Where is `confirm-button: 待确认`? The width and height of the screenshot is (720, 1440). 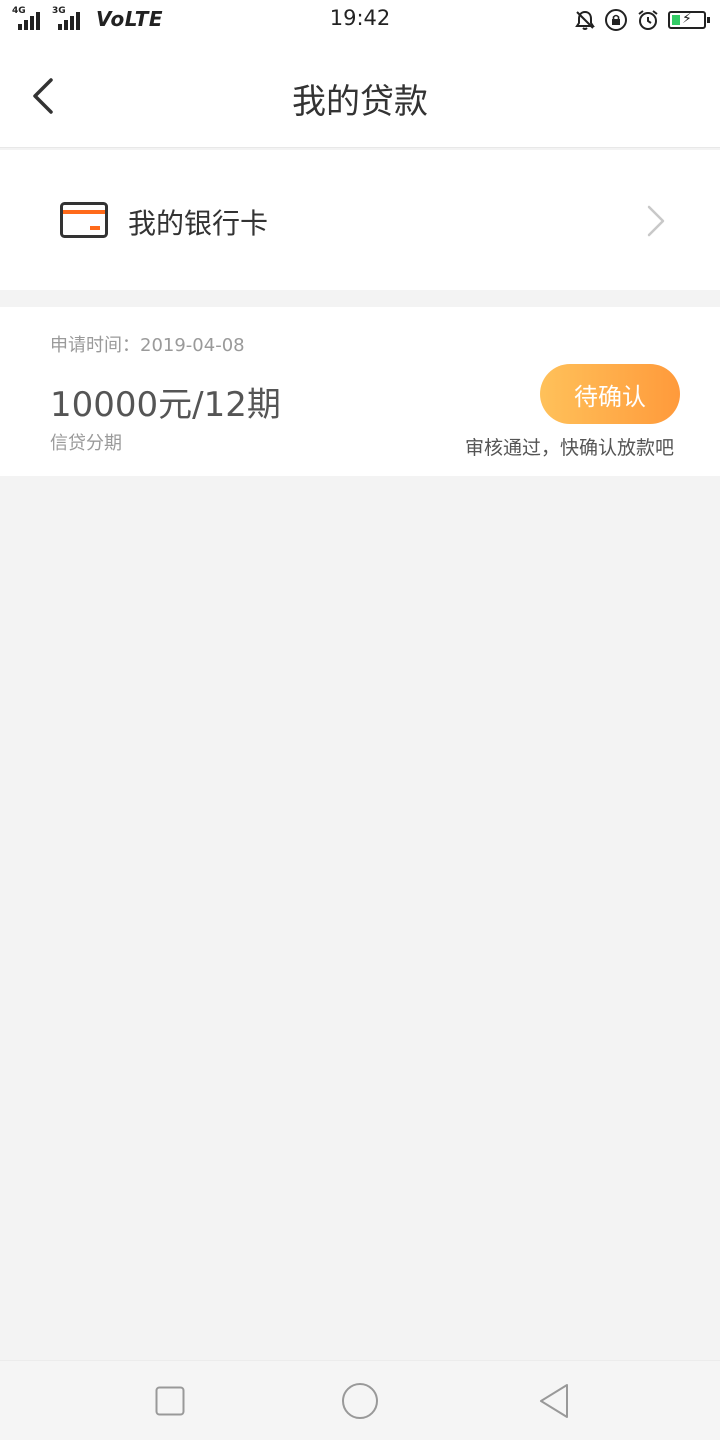
confirm-button: 待确认 is located at coordinates (610, 394).